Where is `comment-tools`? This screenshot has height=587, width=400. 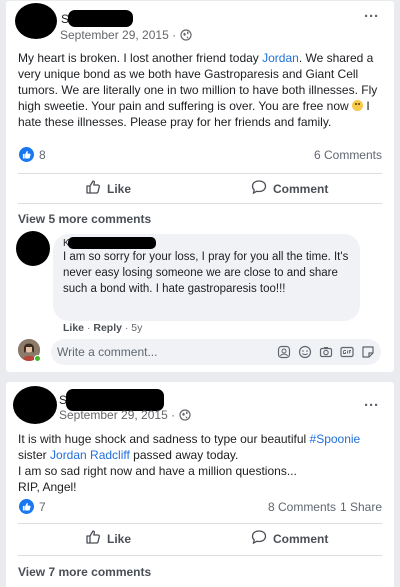 comment-tools is located at coordinates (325, 351).